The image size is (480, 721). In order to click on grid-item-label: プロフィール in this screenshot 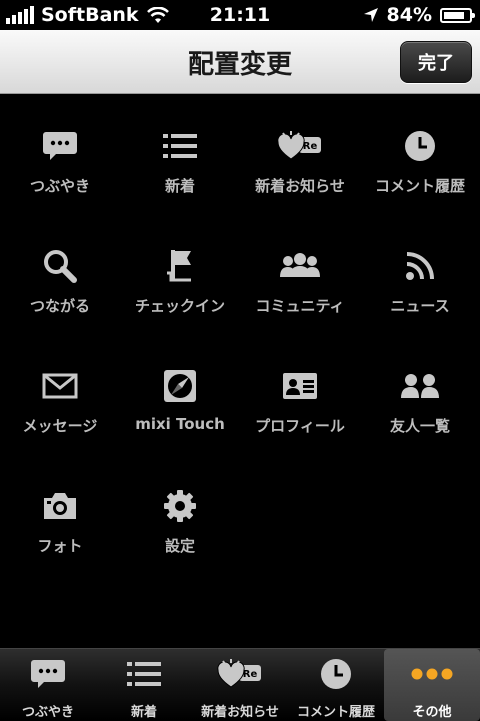, I will do `click(300, 426)`.